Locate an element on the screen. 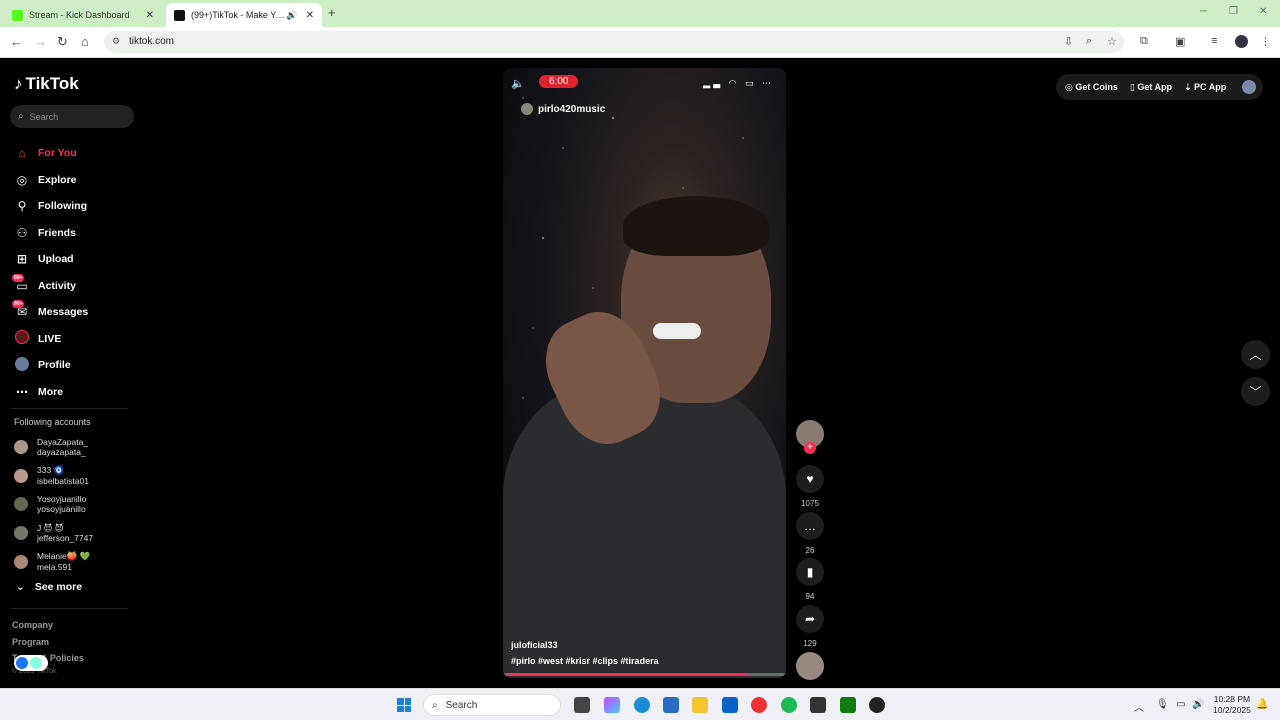  following-account-item: Yosoyjuanillo yosoyjuanillo is located at coordinates (53, 504).